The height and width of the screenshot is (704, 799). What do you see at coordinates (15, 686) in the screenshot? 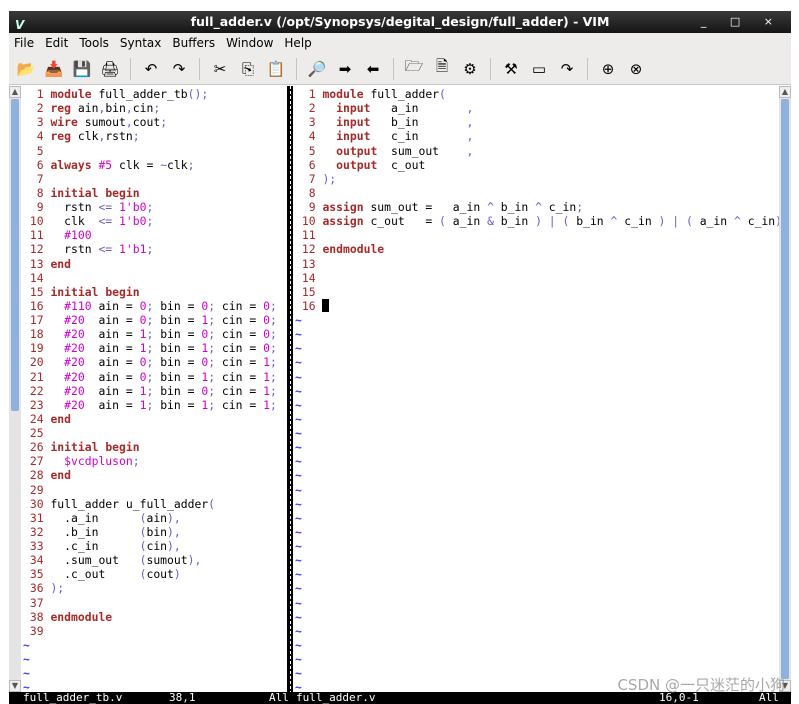
I see `scroll-down-icon: ▼` at bounding box center [15, 686].